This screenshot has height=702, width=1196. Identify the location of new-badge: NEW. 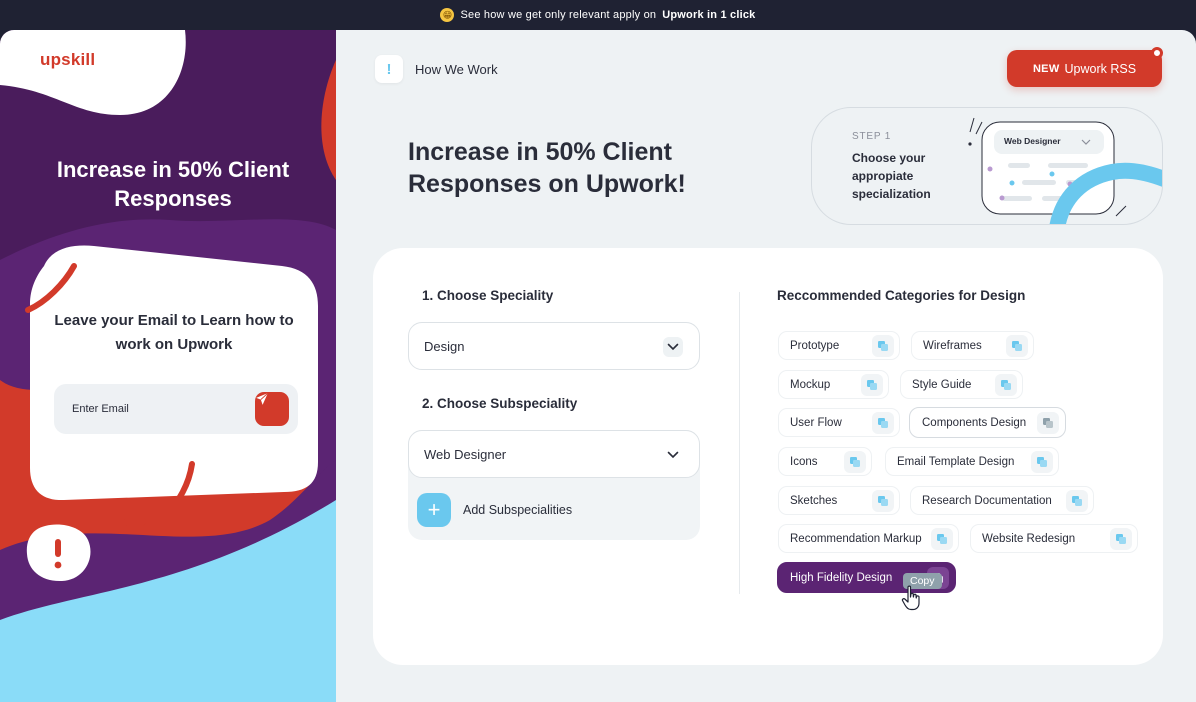
(1046, 68).